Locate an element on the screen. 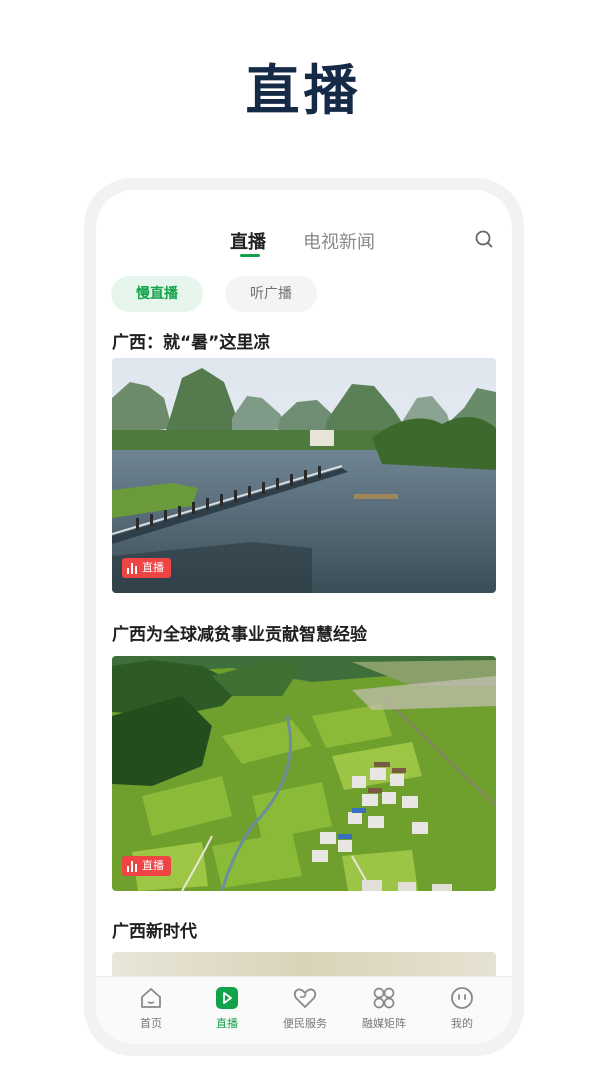 The height and width of the screenshot is (1080, 607). smiley-icon is located at coordinates (462, 998).